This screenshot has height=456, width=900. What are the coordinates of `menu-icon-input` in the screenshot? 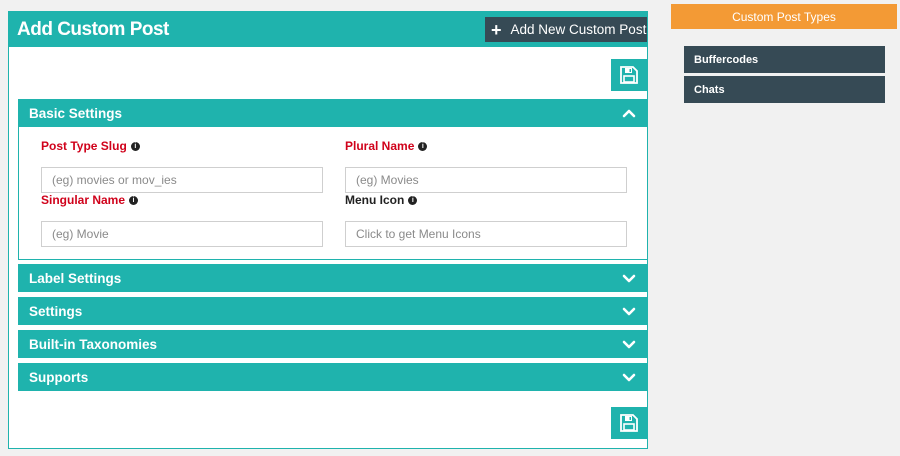 It's located at (486, 234).